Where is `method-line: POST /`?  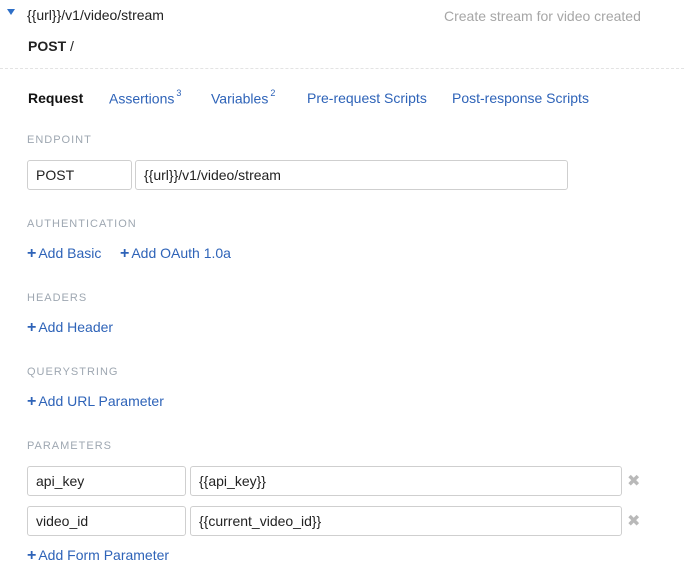
method-line: POST / is located at coordinates (51, 46).